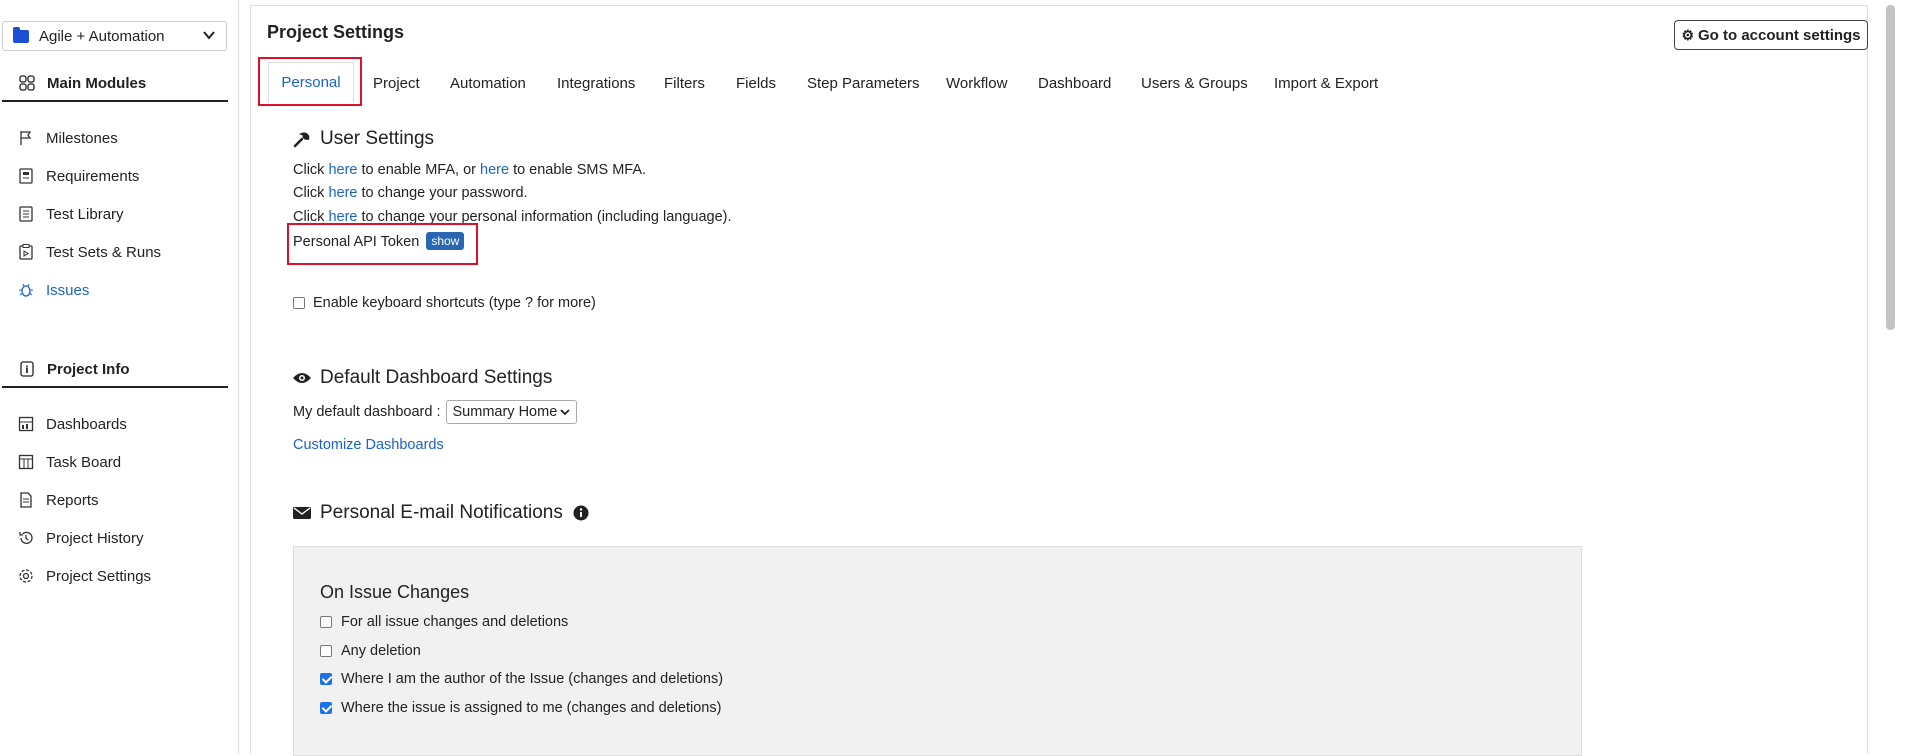  I want to click on notify-author-checkbox, so click(326, 679).